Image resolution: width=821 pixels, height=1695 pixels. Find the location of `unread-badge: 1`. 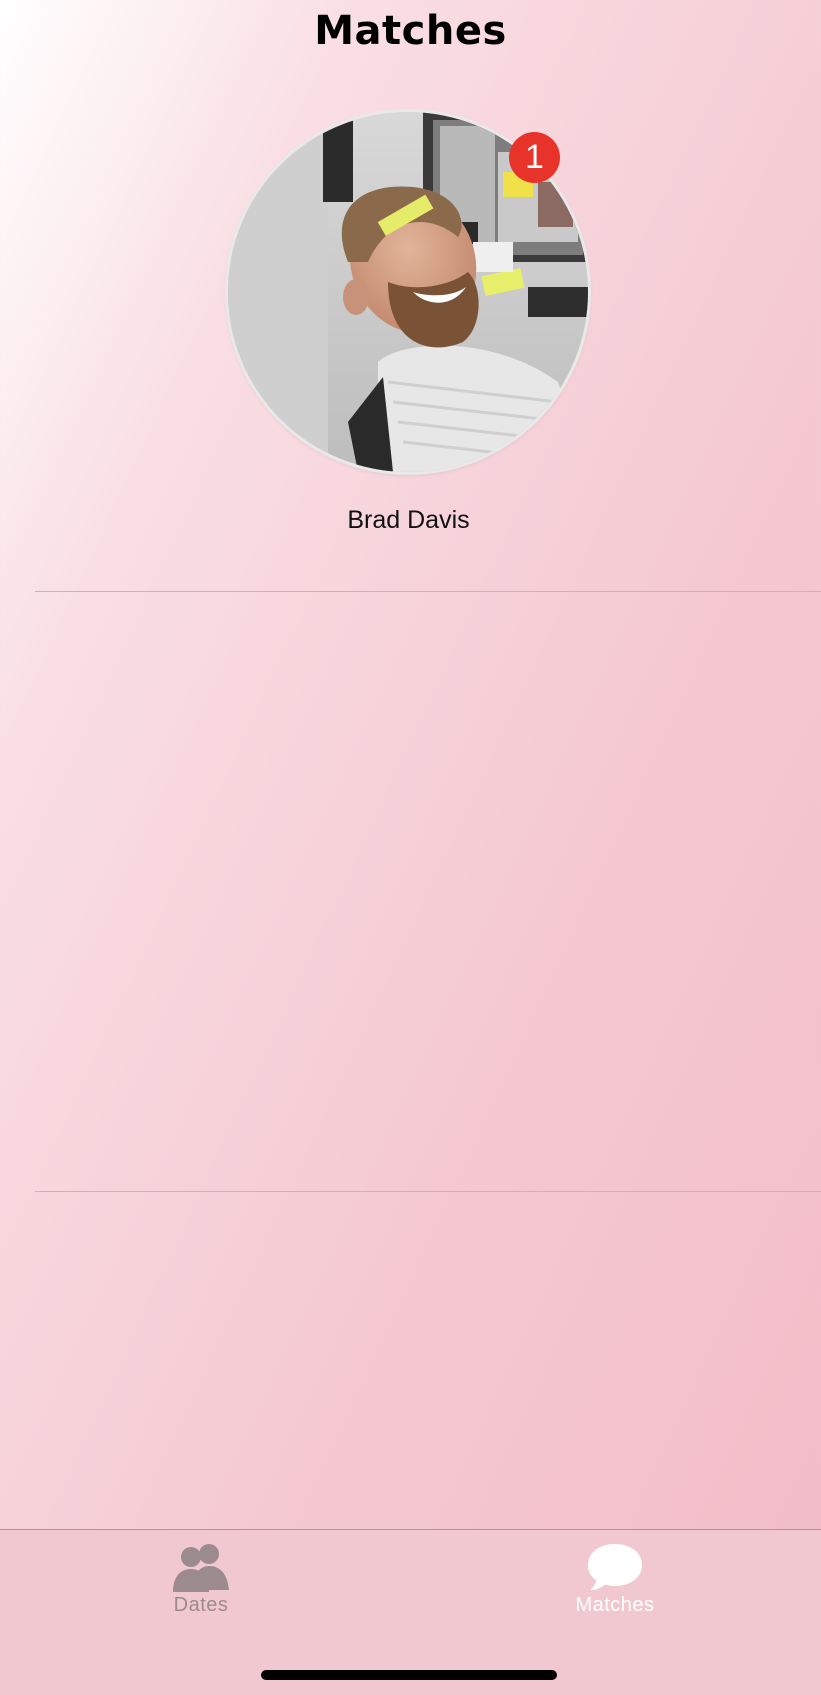

unread-badge: 1 is located at coordinates (534, 157).